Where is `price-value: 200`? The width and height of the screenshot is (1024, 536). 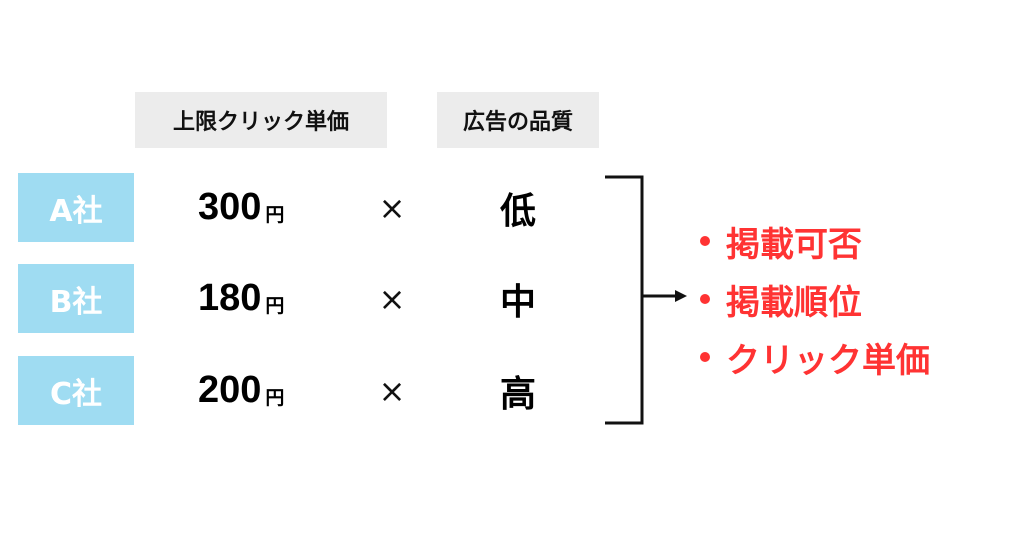
price-value: 200 is located at coordinates (230, 390).